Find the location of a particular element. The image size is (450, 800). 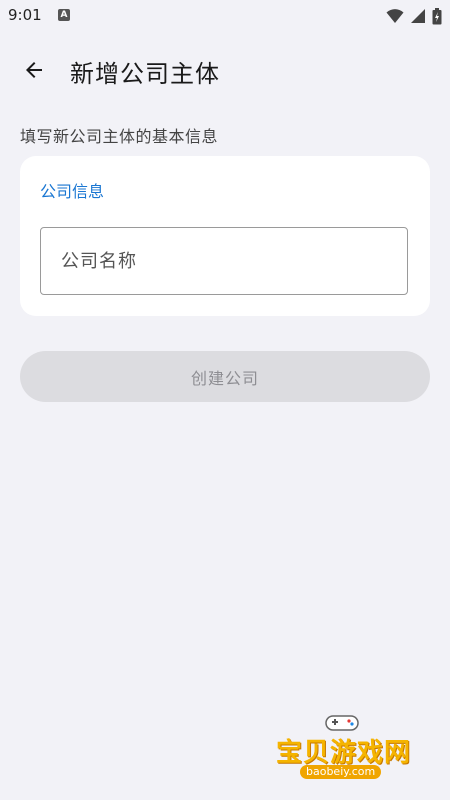

watermark-logo: 宝贝游戏网 baobeiy.com is located at coordinates (350, 752).